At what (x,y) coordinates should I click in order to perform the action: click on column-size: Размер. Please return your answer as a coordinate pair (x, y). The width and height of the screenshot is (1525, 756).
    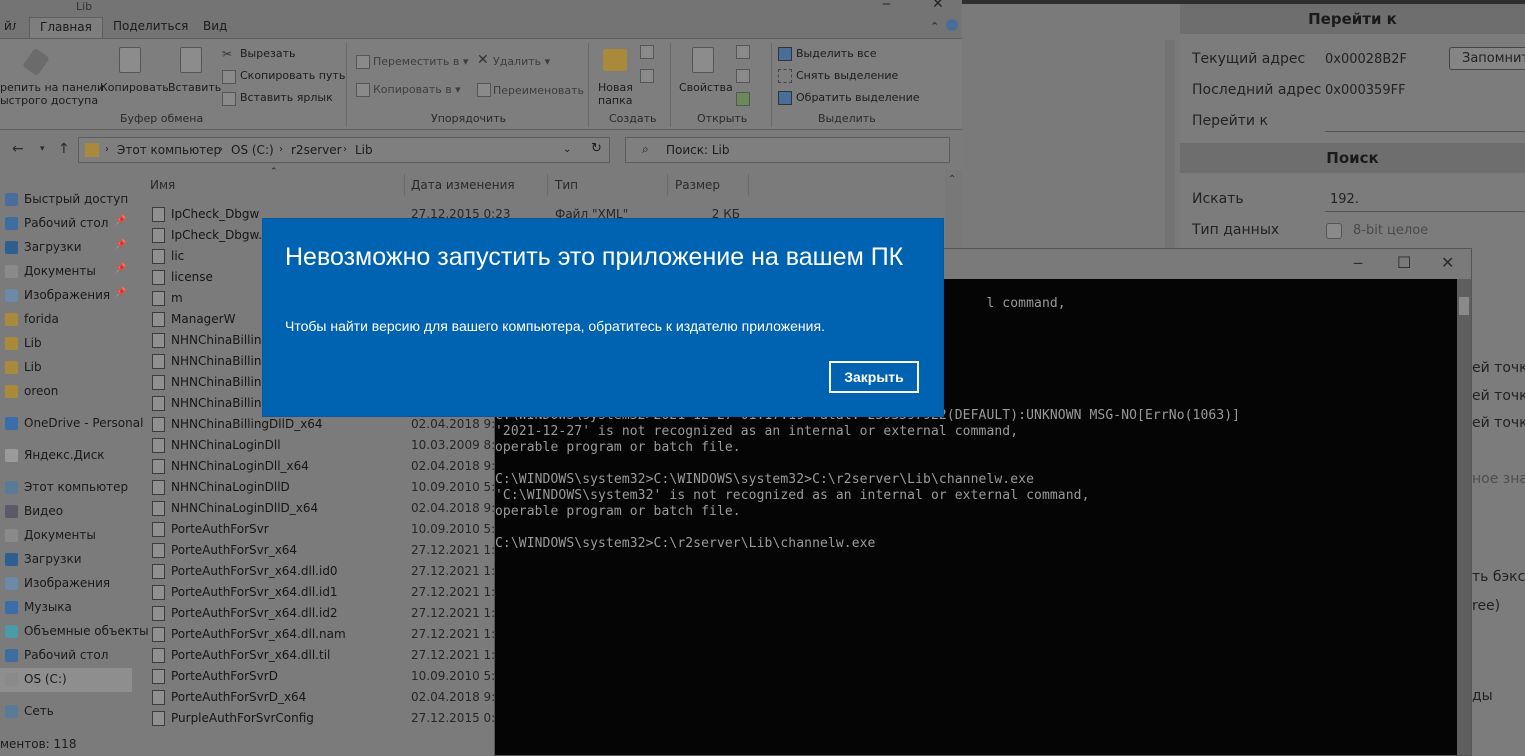
    Looking at the image, I should click on (697, 185).